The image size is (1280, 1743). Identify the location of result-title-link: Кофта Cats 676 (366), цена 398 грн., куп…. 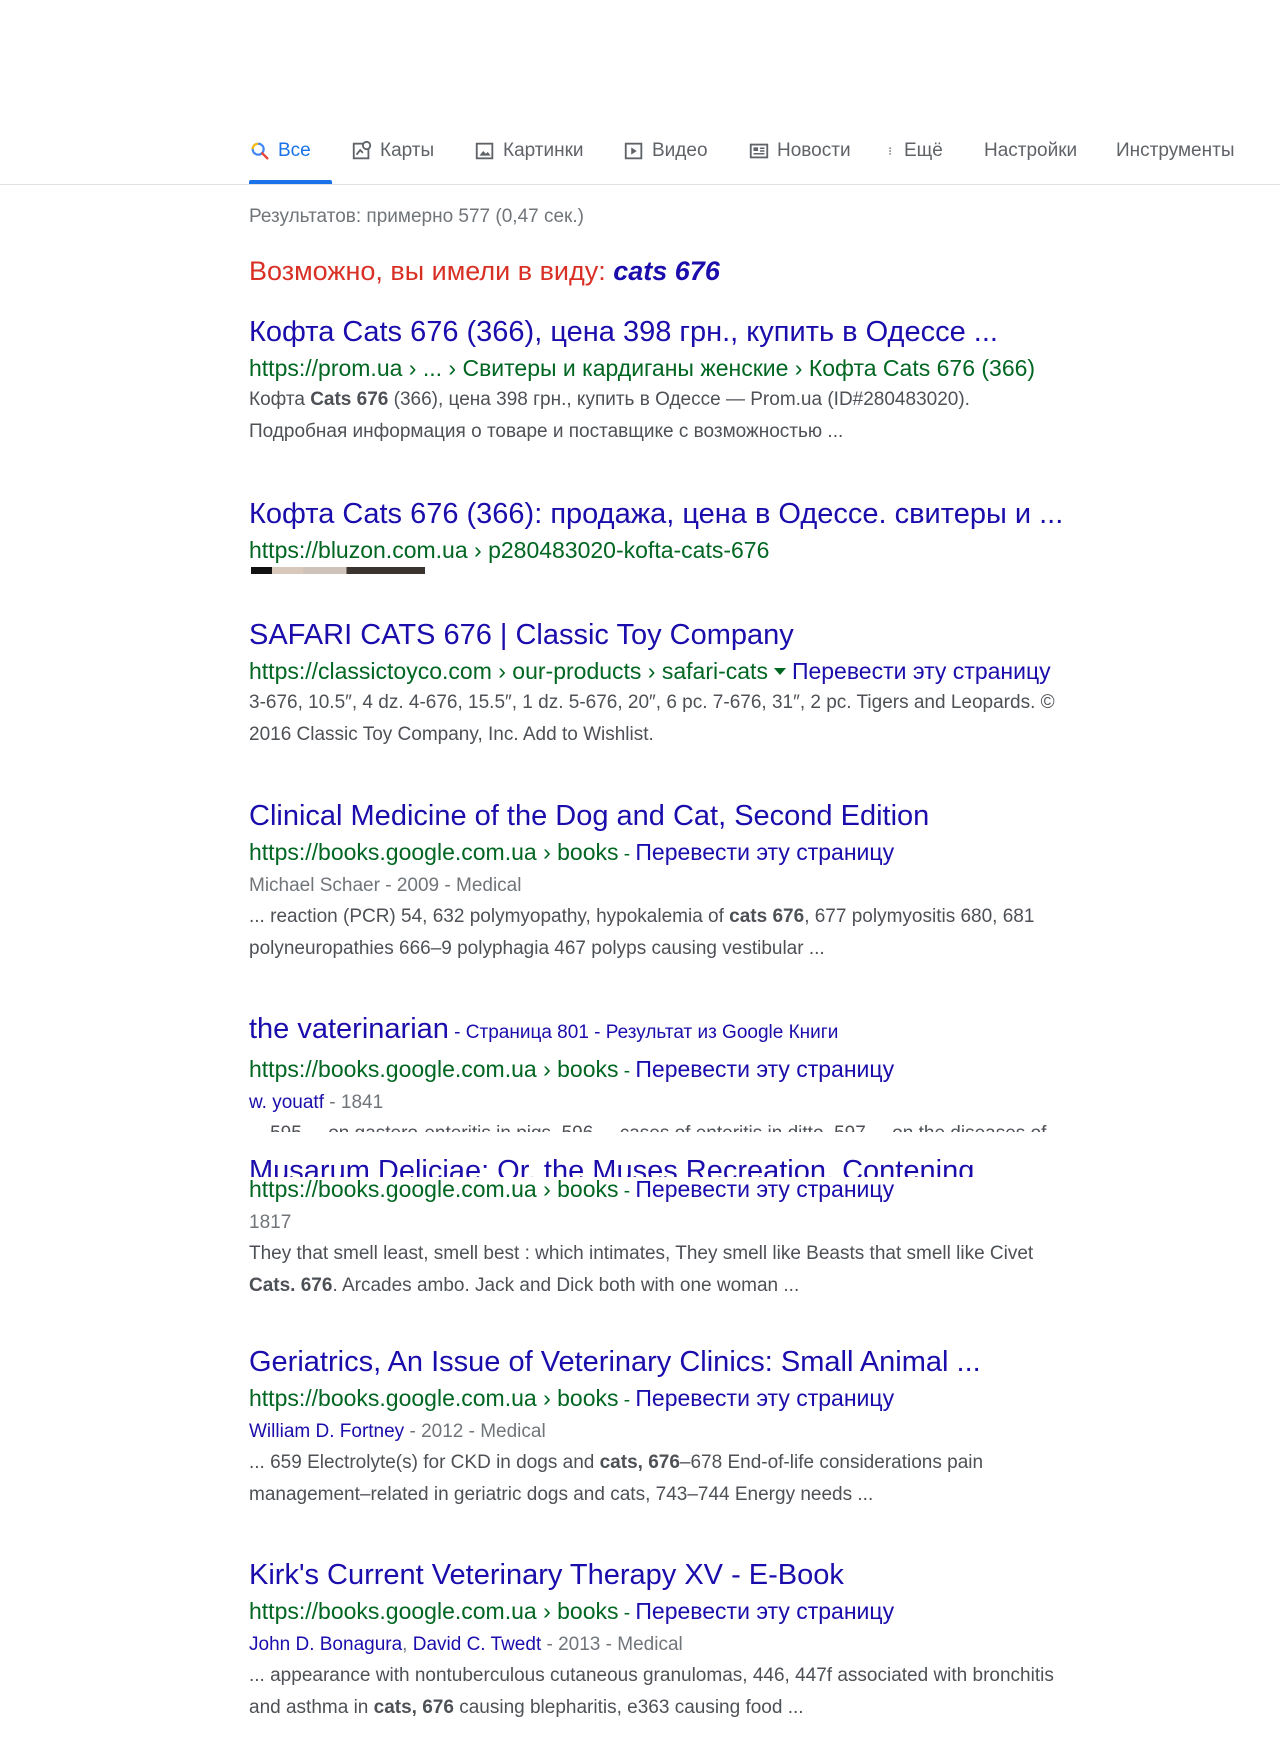
(699, 332).